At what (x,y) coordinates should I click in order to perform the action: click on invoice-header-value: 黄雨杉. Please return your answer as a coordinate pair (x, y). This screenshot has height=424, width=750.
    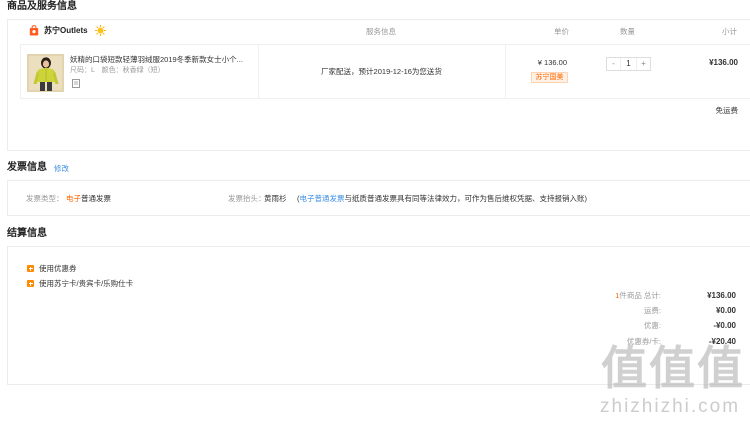
    Looking at the image, I should click on (275, 198).